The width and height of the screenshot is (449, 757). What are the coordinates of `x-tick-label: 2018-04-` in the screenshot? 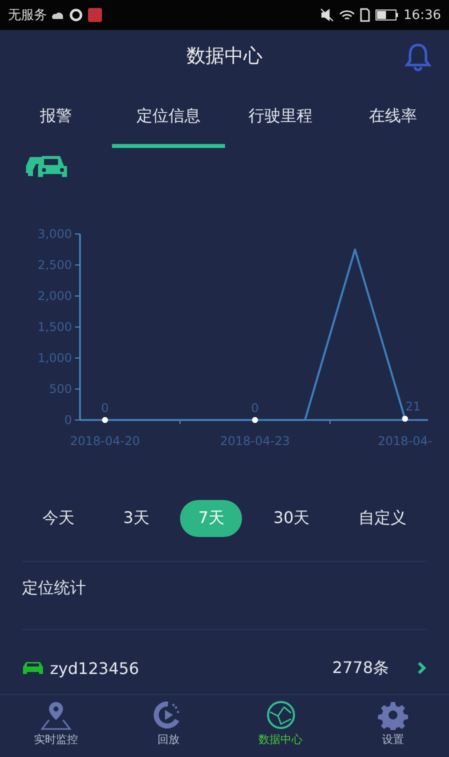 It's located at (405, 441).